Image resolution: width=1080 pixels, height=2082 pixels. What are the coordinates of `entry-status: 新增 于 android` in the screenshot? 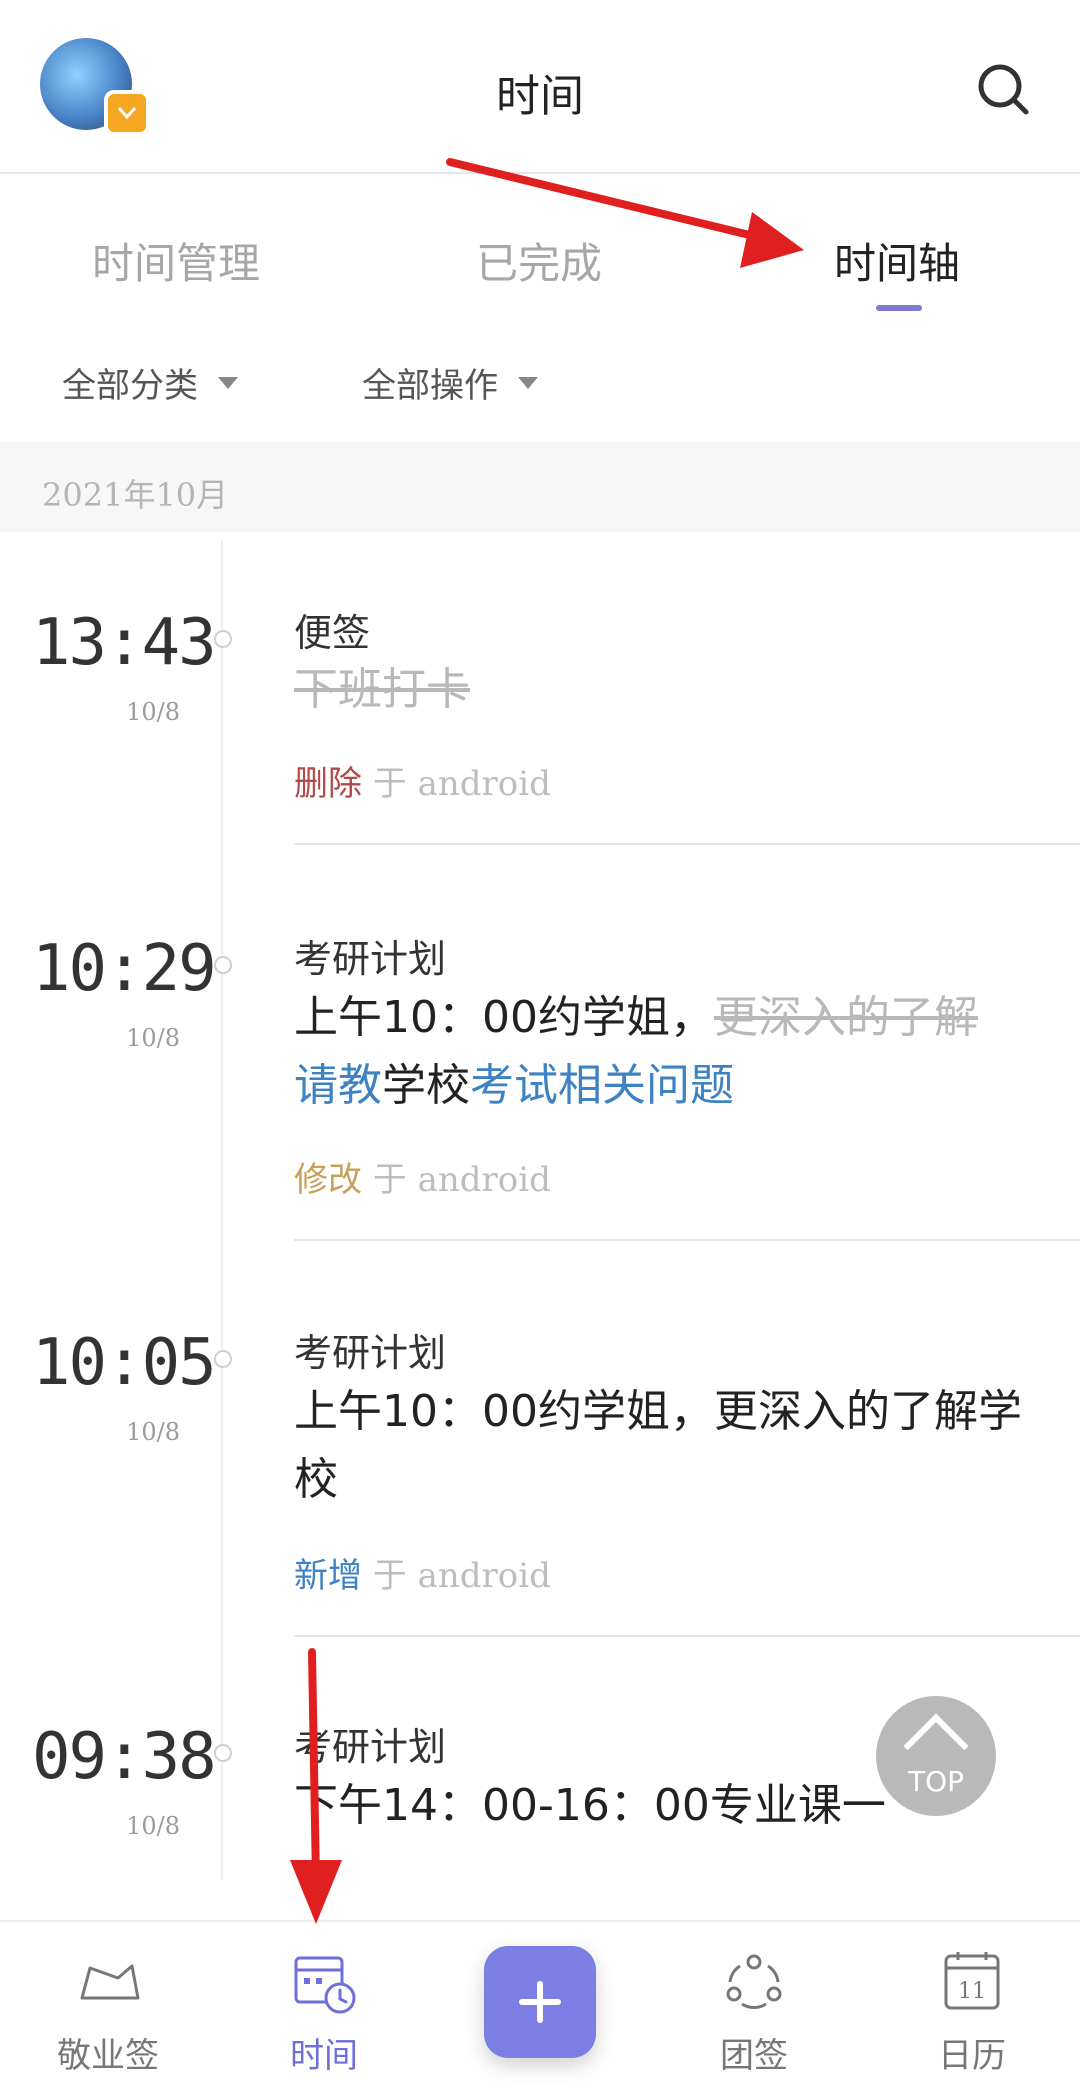 It's located at (422, 1572).